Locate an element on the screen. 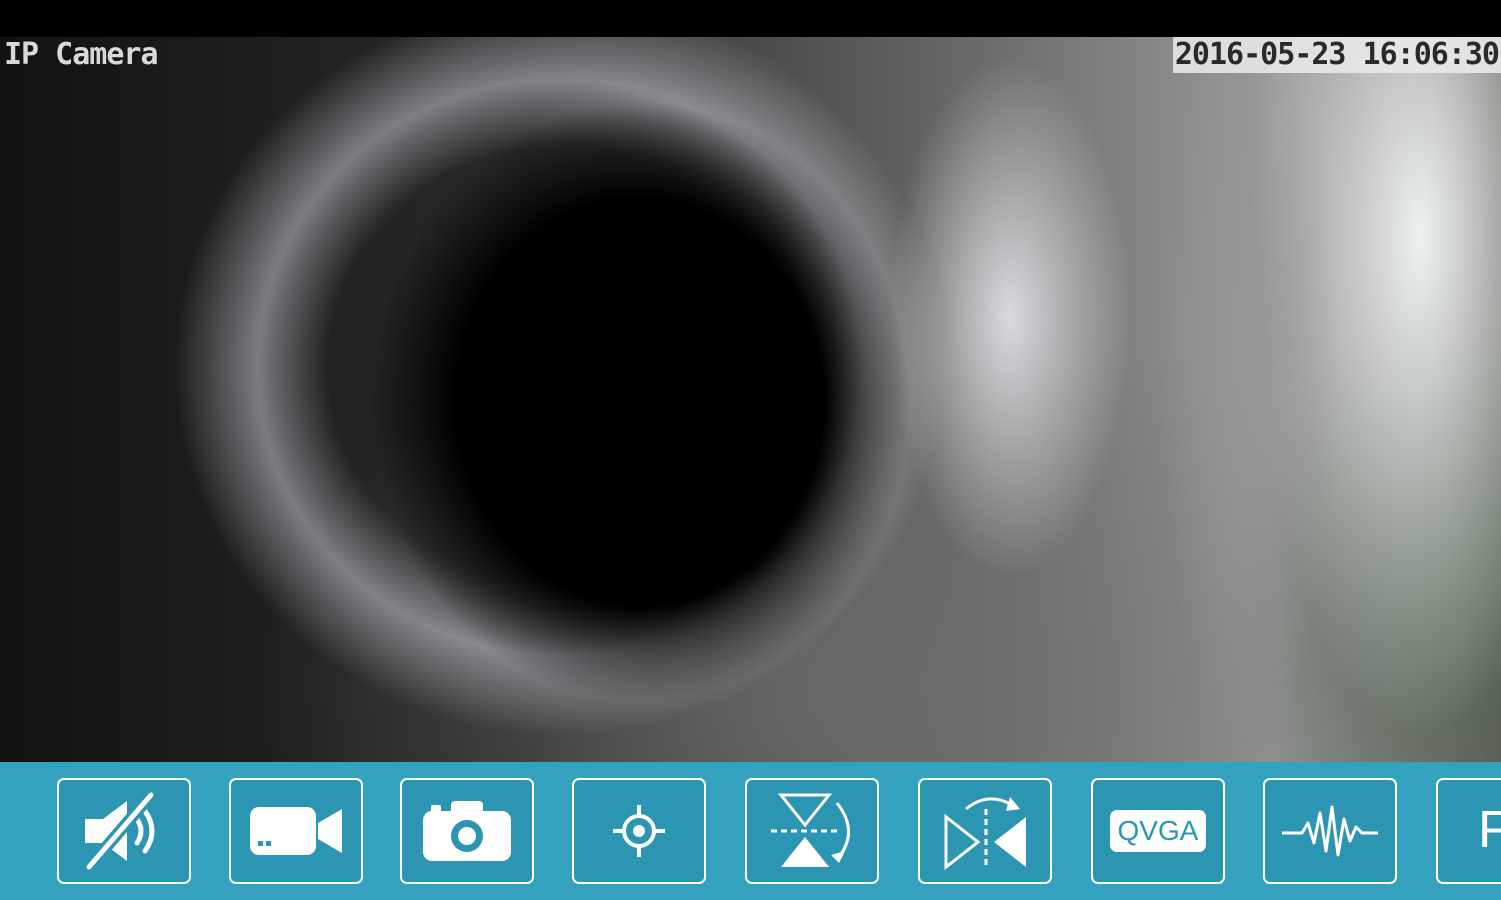  crosshair-icon is located at coordinates (639, 831).